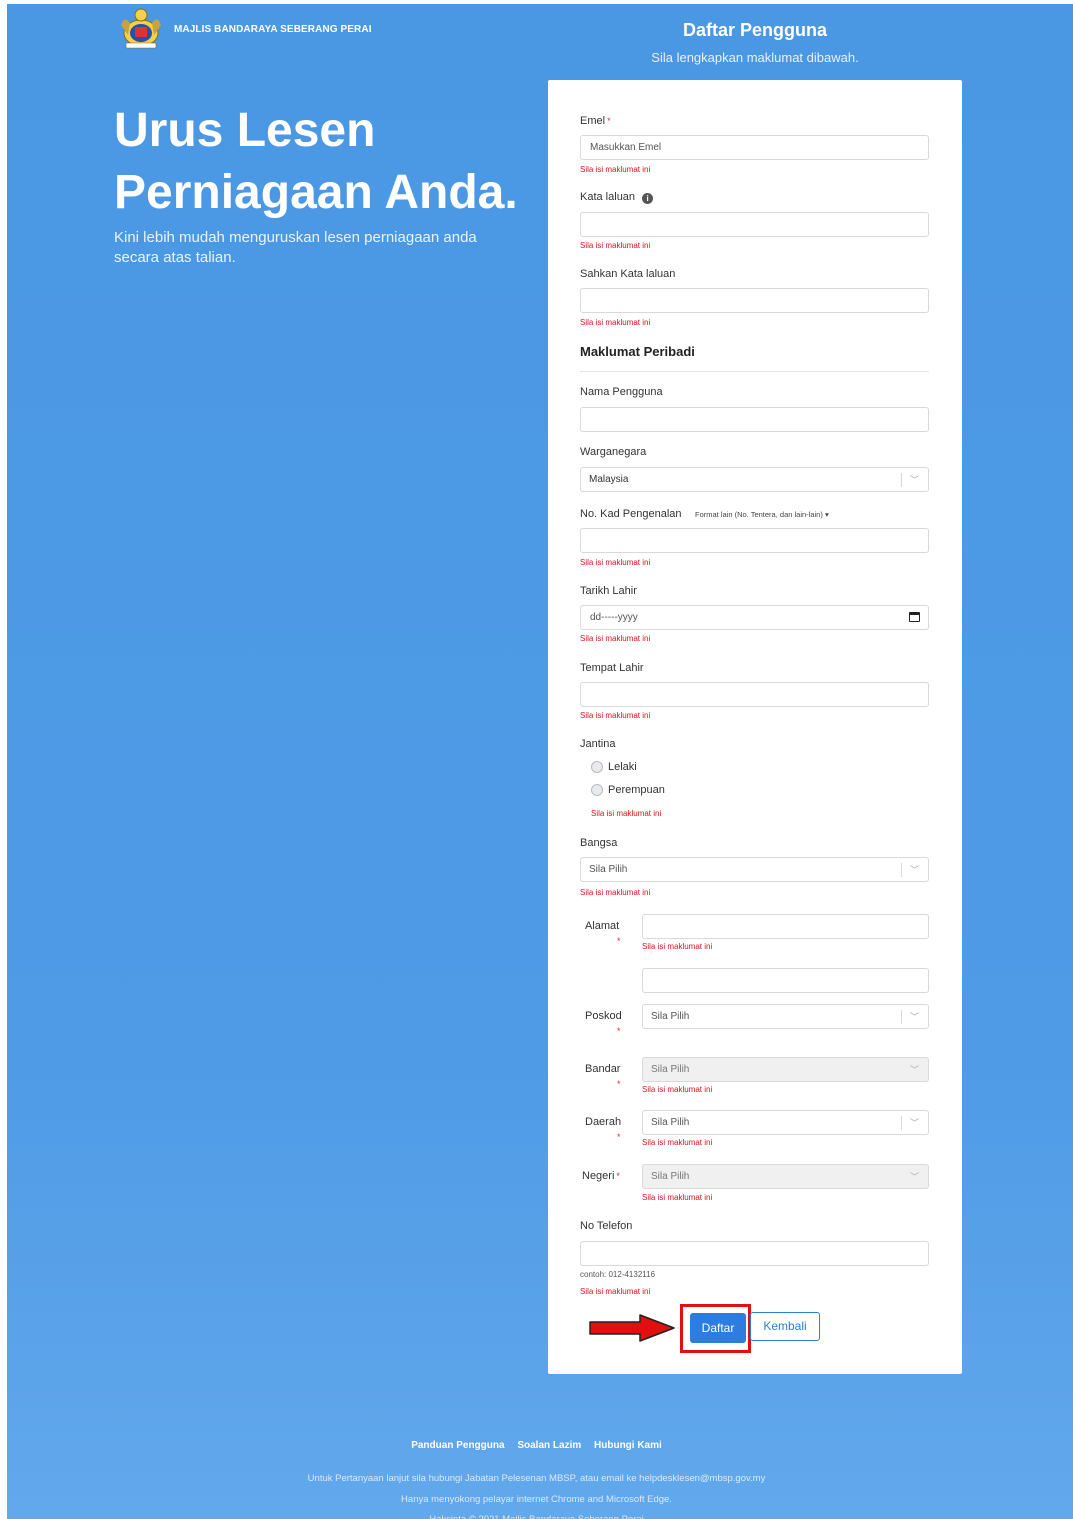 Image resolution: width=1073 pixels, height=1519 pixels. I want to click on phone-hint: contoh: 012-4132116, so click(618, 1274).